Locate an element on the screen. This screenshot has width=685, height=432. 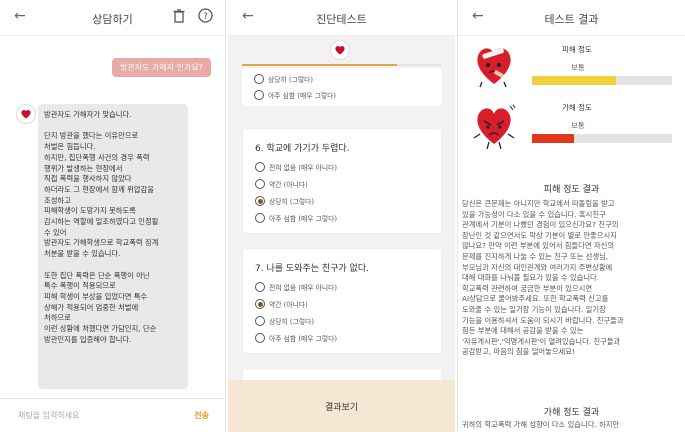
victim-bar-fill is located at coordinates (574, 80).